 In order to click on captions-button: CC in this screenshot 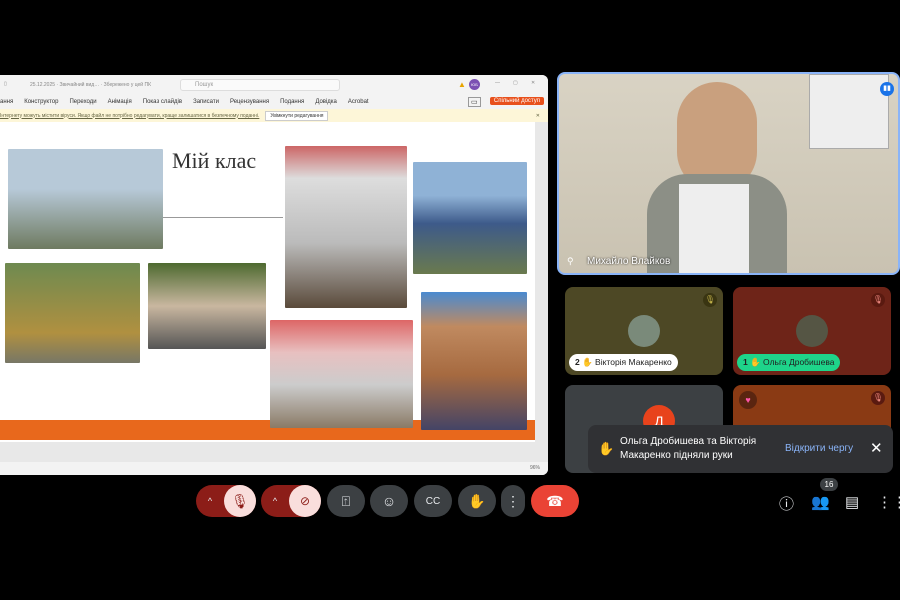, I will do `click(433, 501)`.